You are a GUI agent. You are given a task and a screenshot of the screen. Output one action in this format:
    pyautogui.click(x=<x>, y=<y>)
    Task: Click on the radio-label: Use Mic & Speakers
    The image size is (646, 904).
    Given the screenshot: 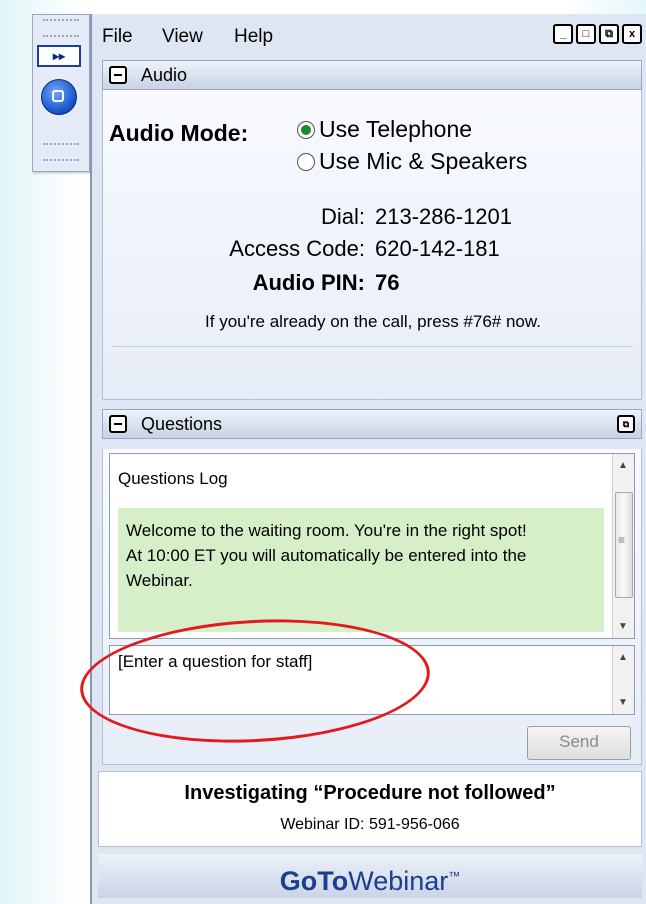 What is the action you would take?
    pyautogui.click(x=423, y=161)
    